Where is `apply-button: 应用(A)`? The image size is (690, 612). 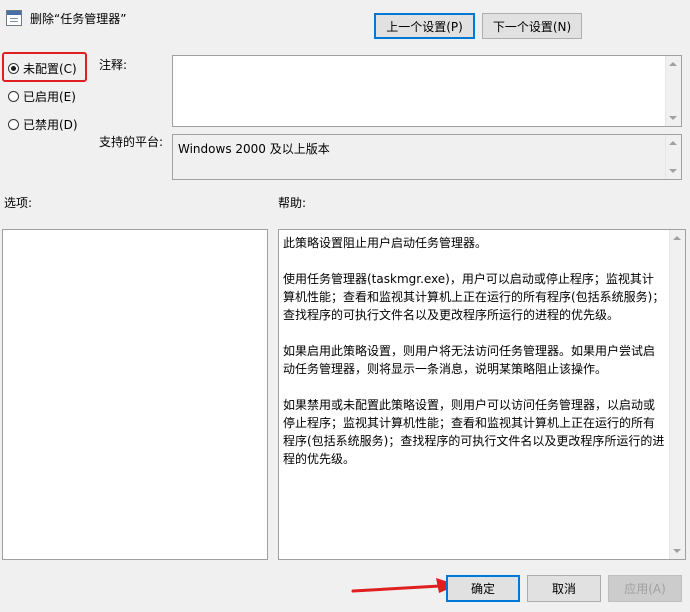 apply-button: 应用(A) is located at coordinates (645, 588).